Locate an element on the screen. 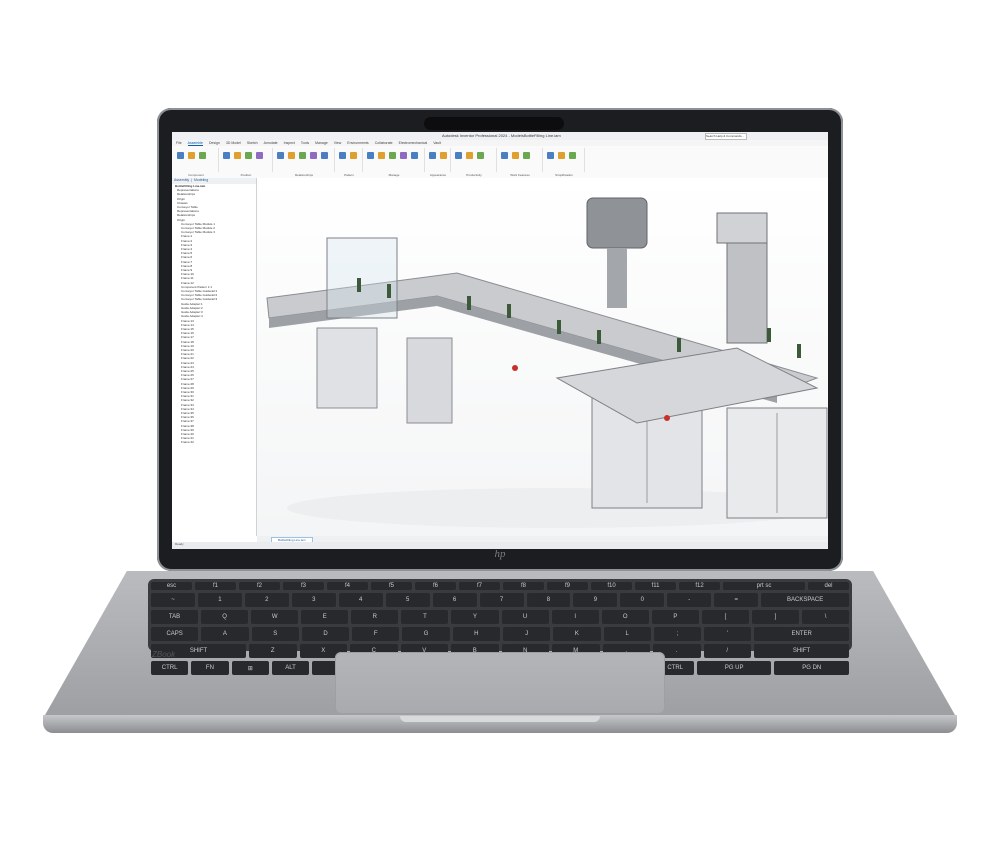 This screenshot has height=850, width=1000. key: K is located at coordinates (577, 634).